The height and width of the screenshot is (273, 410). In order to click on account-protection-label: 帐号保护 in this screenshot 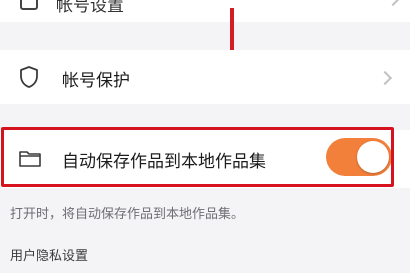, I will do `click(96, 81)`.